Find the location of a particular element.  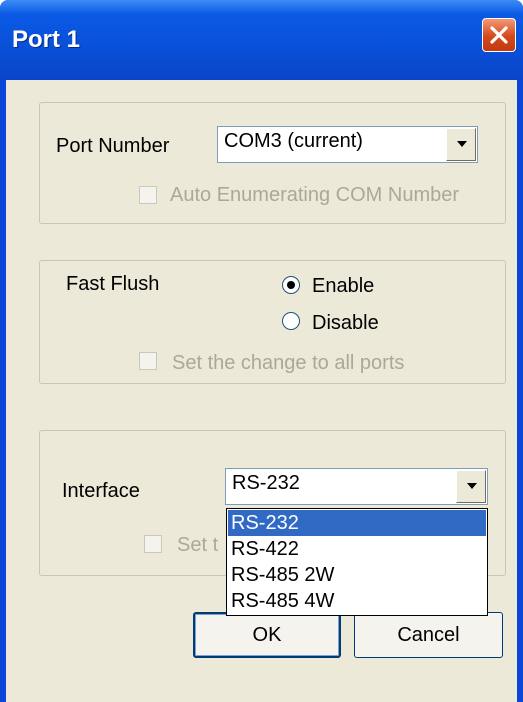

interface-dropdown-list: RS-232 RS-422 RS-485 2W RS-485 4W is located at coordinates (357, 562).